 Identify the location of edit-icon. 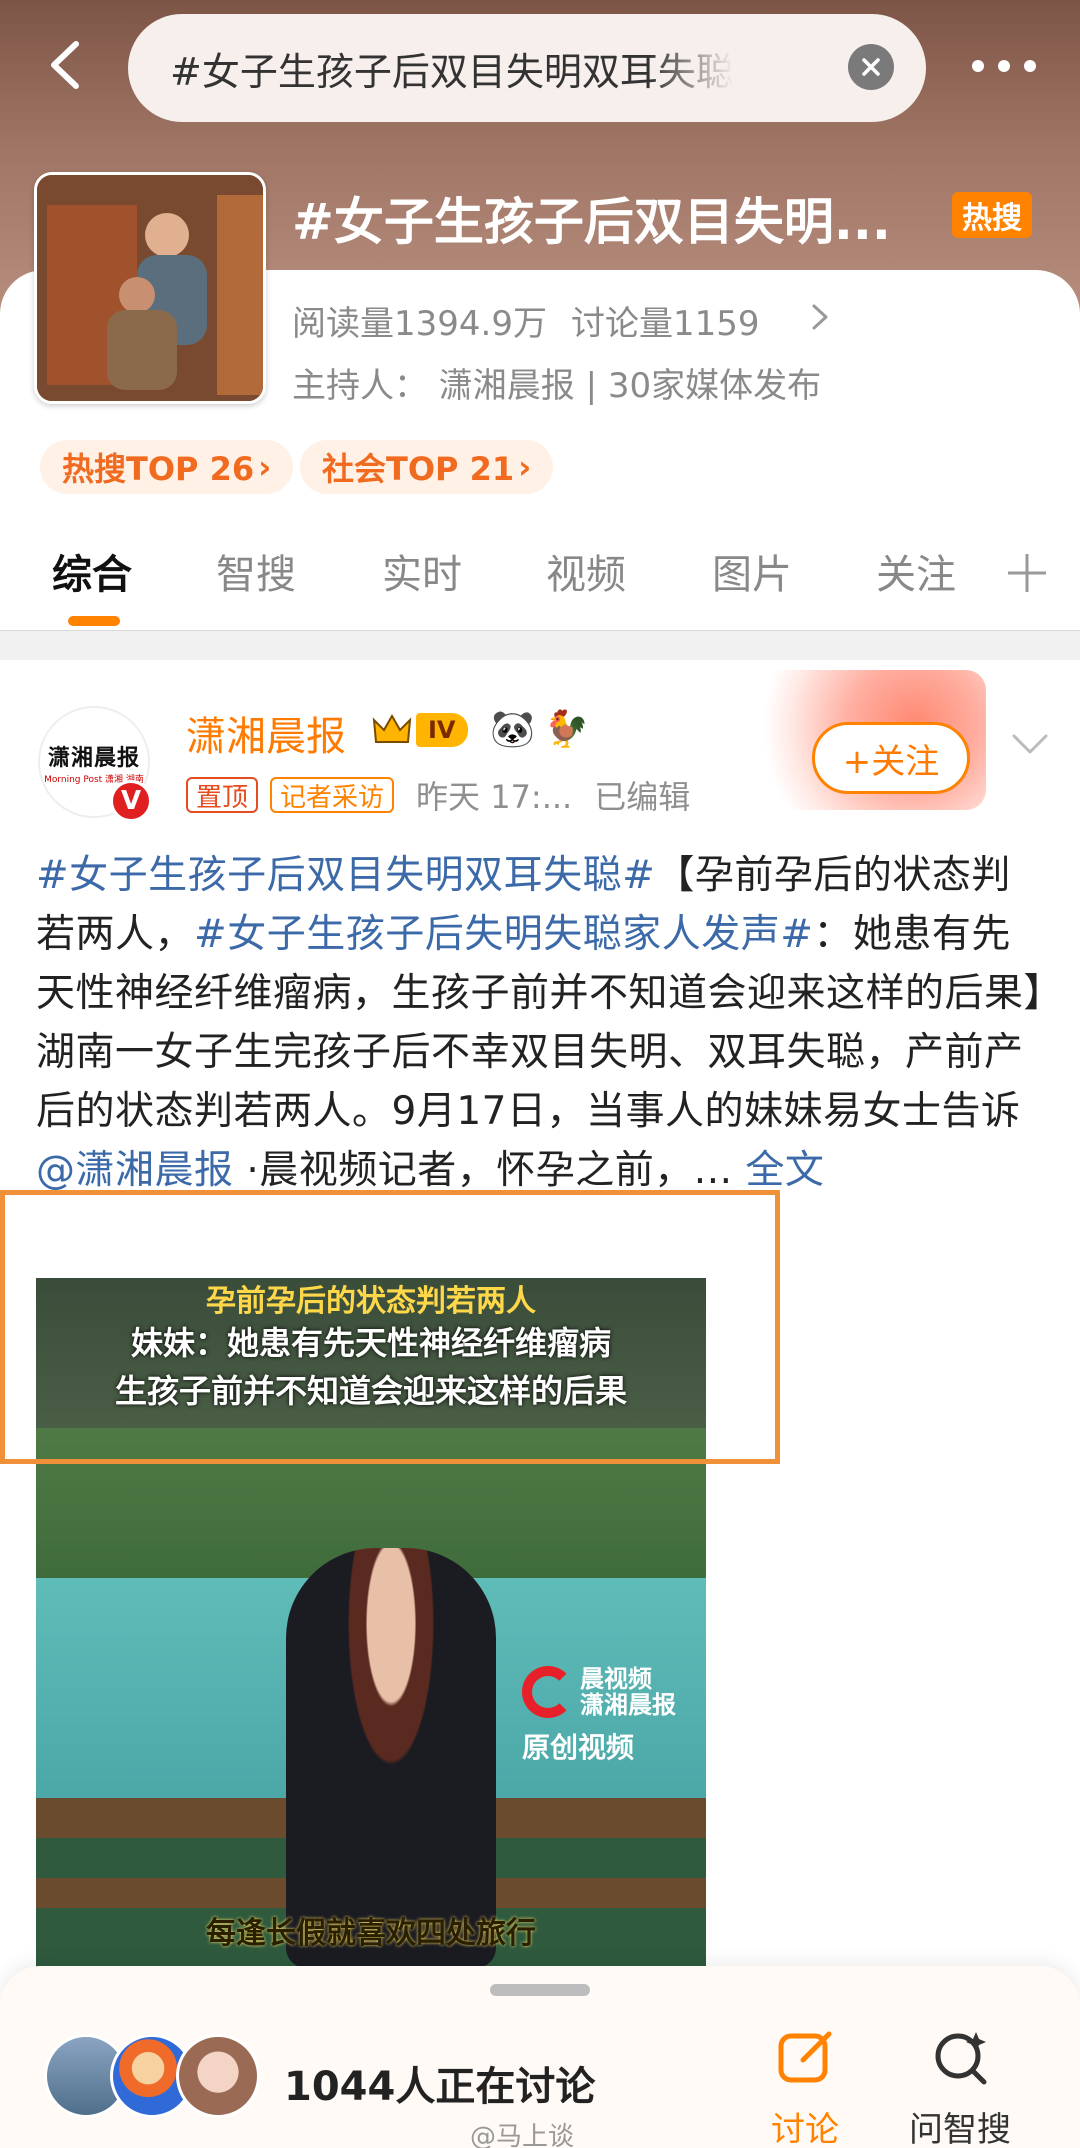
(805, 2057).